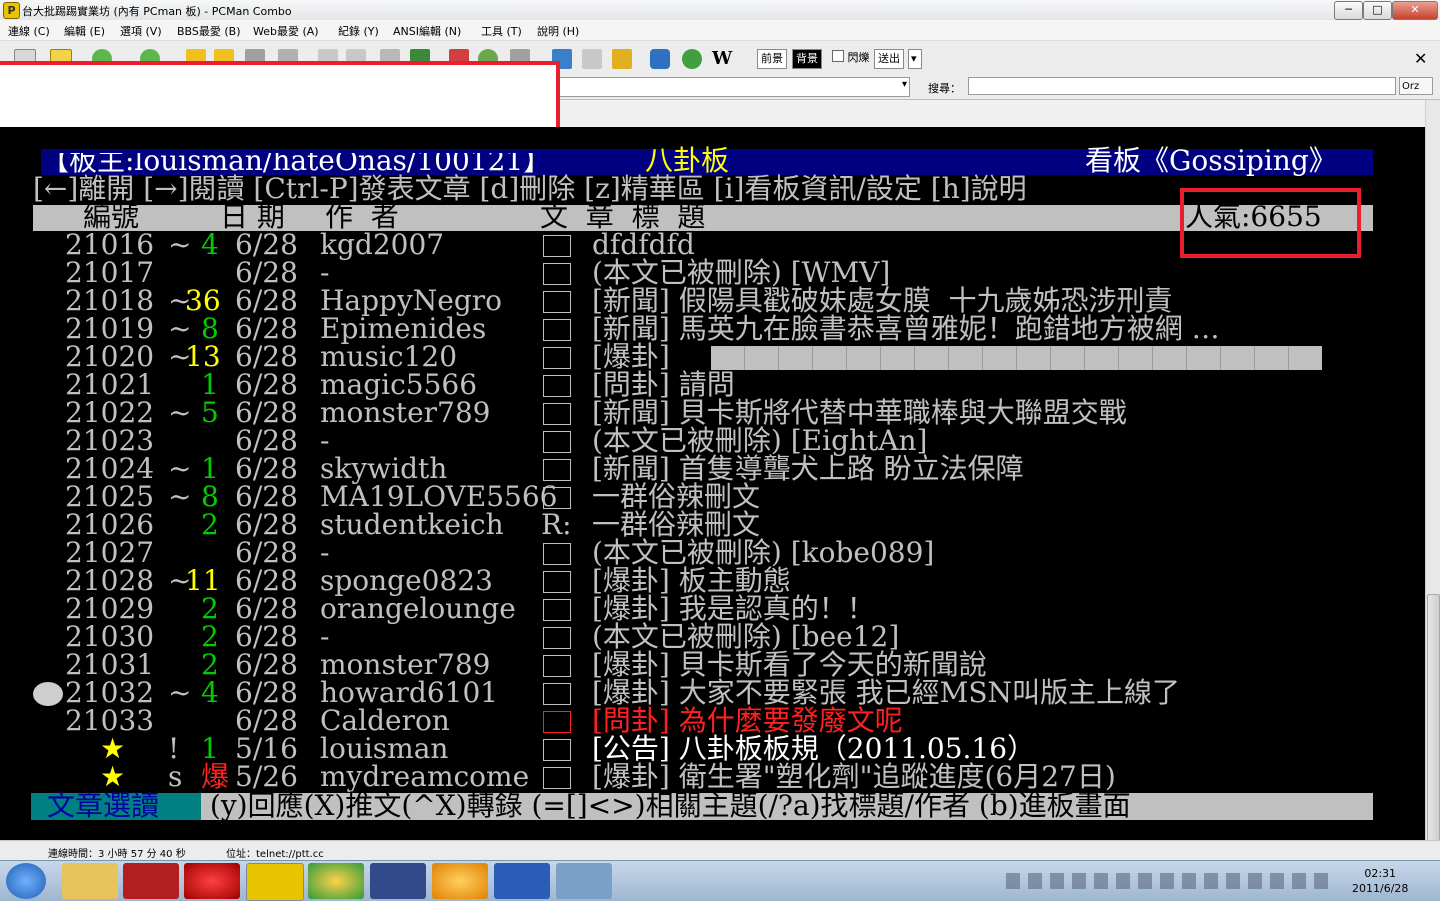 The height and width of the screenshot is (901, 1440). Describe the element at coordinates (84, 31) in the screenshot. I see `menu-edit: 編輯 (E)` at that location.